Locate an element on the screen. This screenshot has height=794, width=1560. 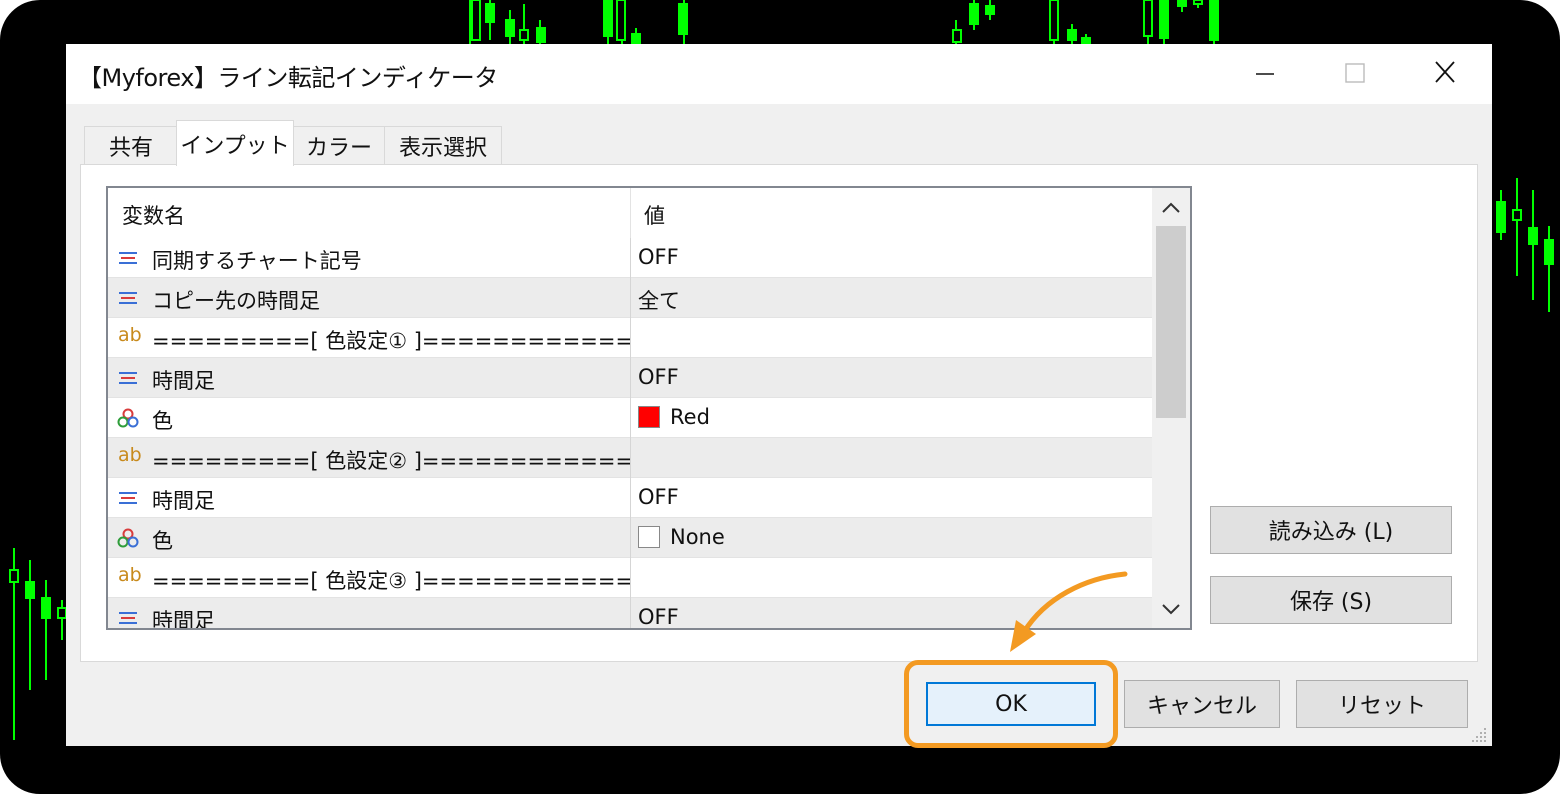
load-button: 読み込み (L) is located at coordinates (1331, 530).